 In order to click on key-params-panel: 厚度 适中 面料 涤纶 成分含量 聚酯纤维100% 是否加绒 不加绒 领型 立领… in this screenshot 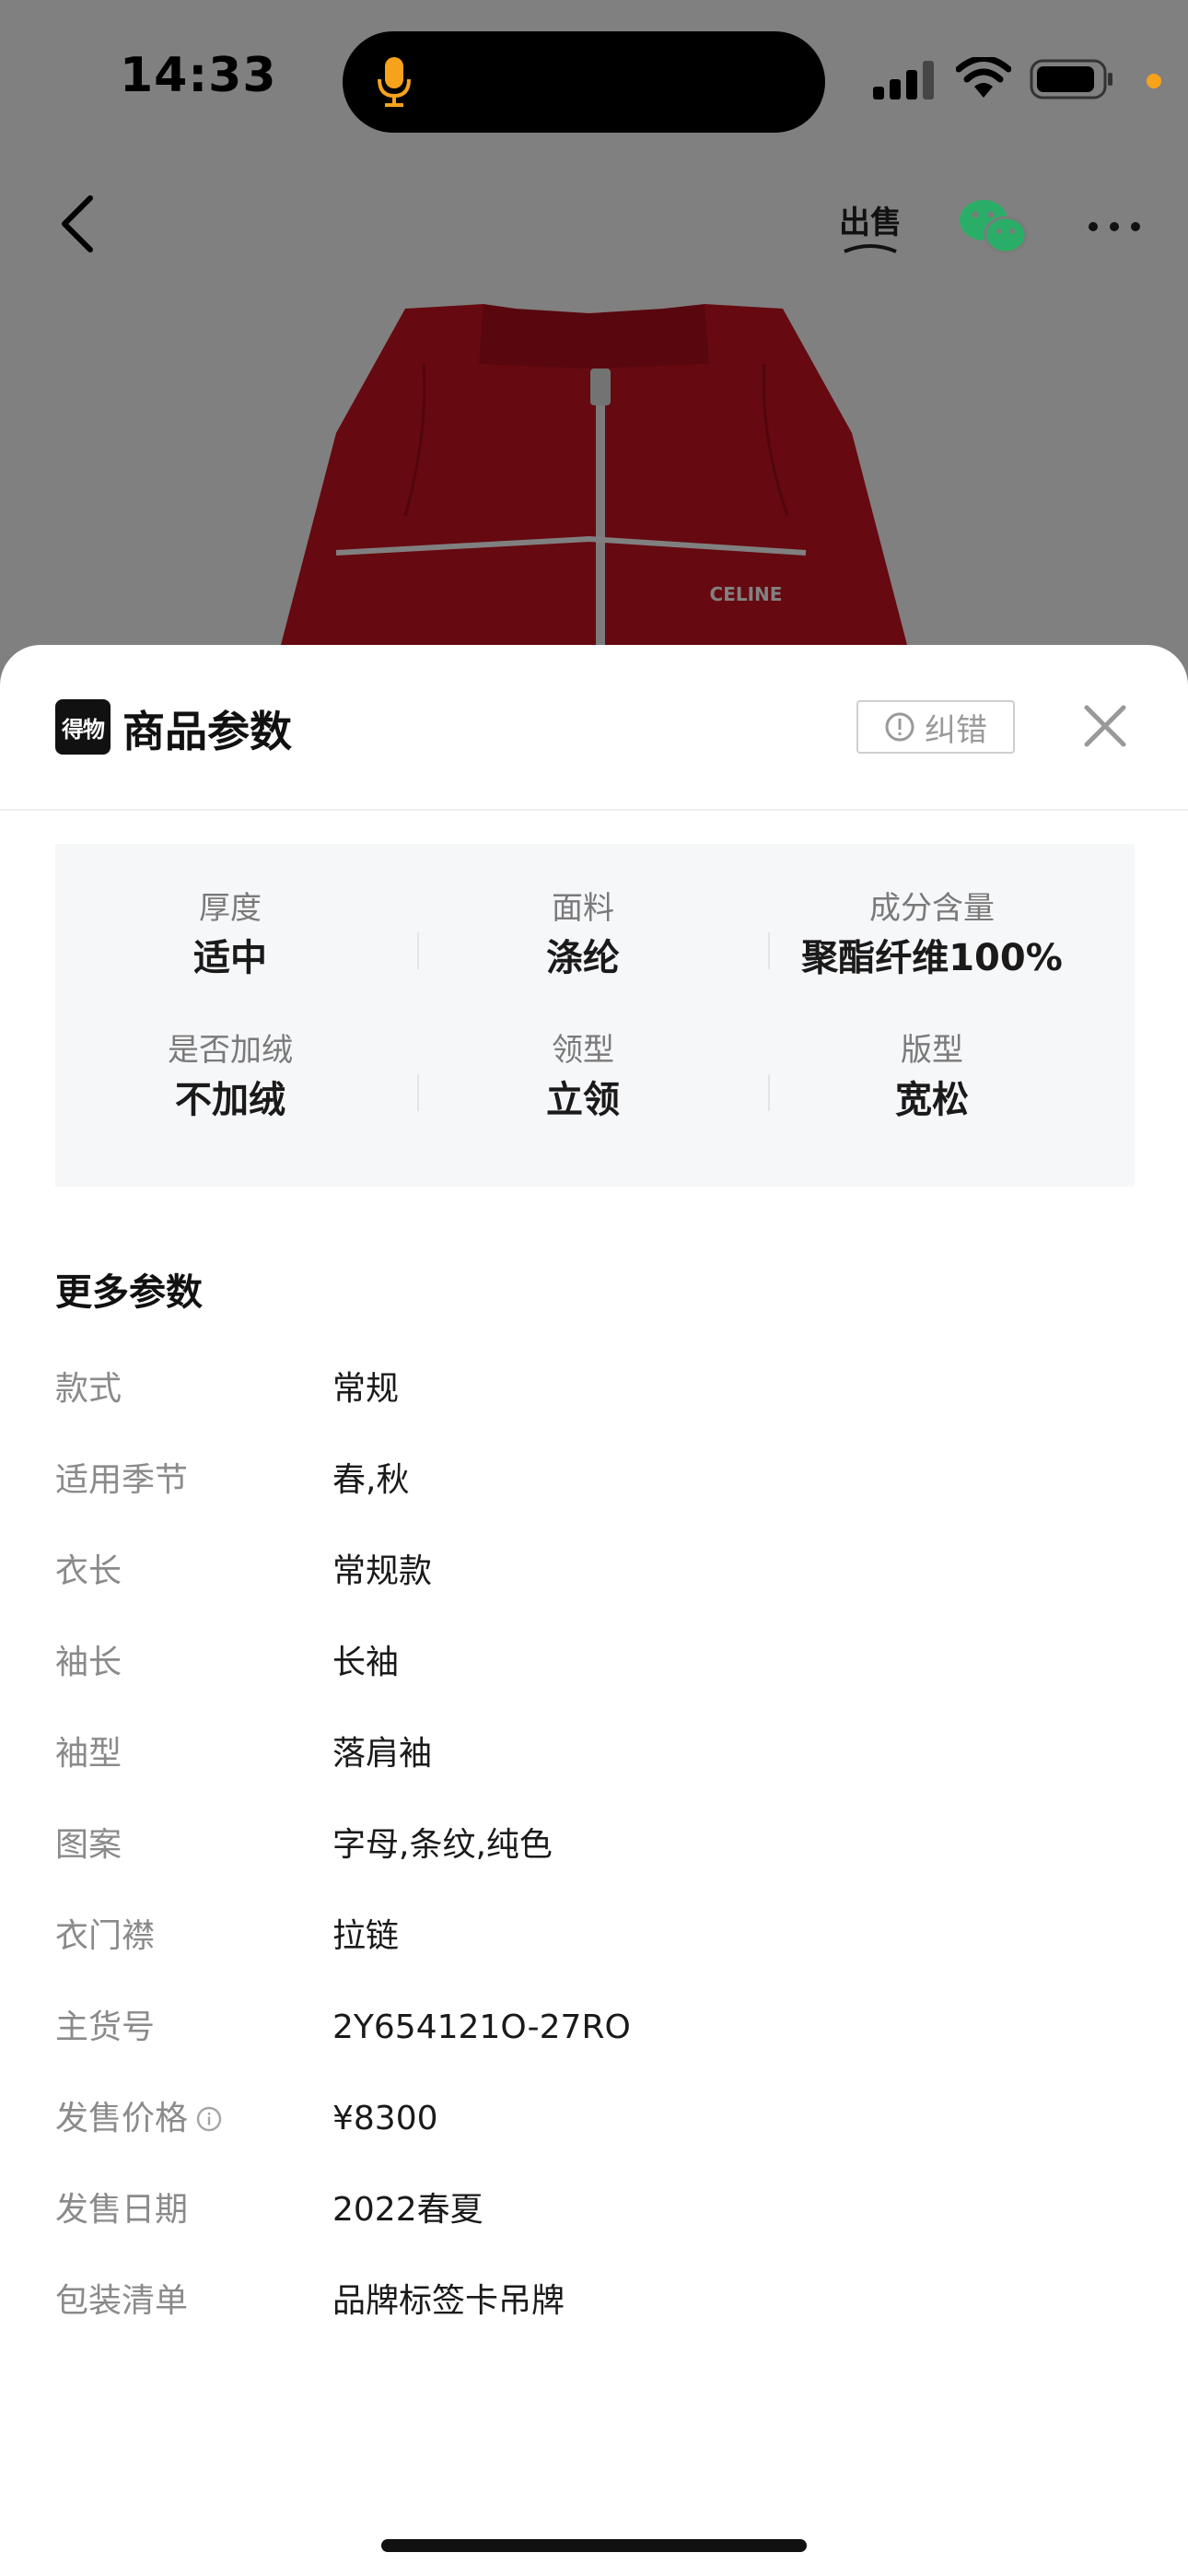, I will do `click(595, 1015)`.